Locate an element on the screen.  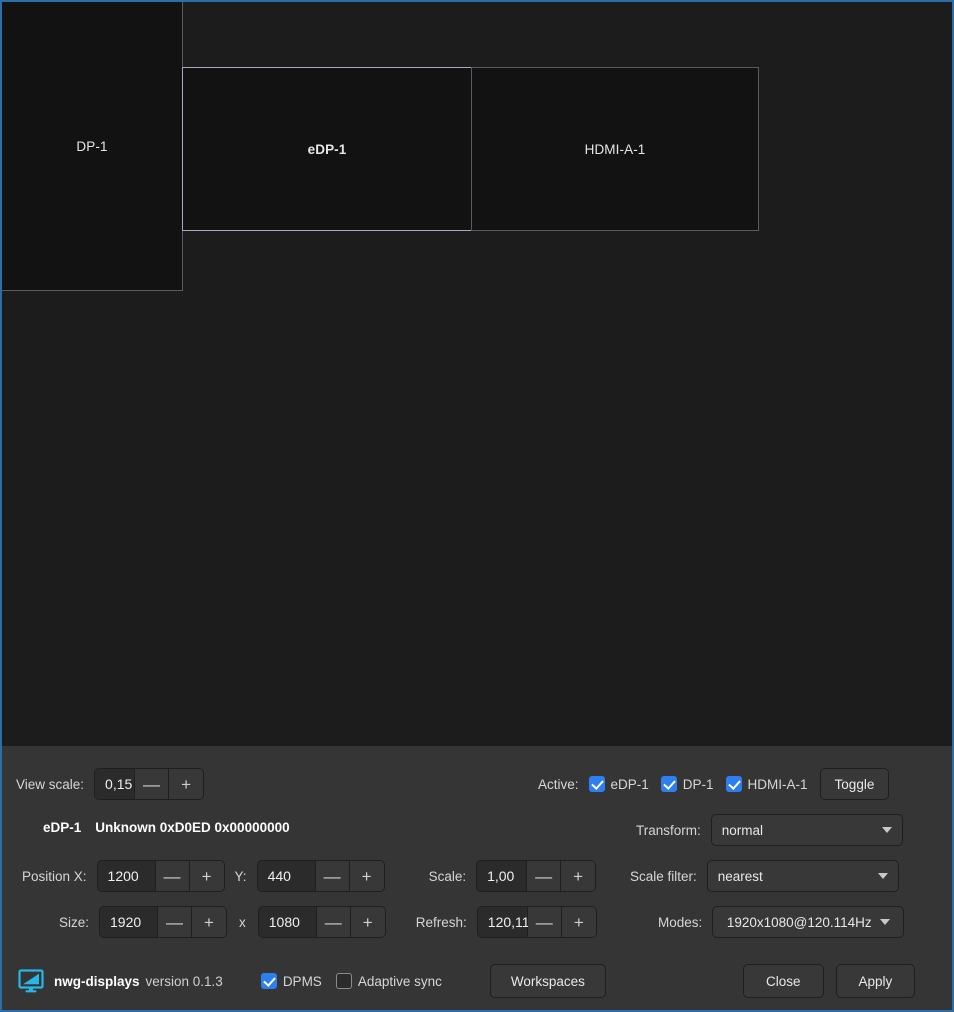
position-y-label: Y: is located at coordinates (240, 876).